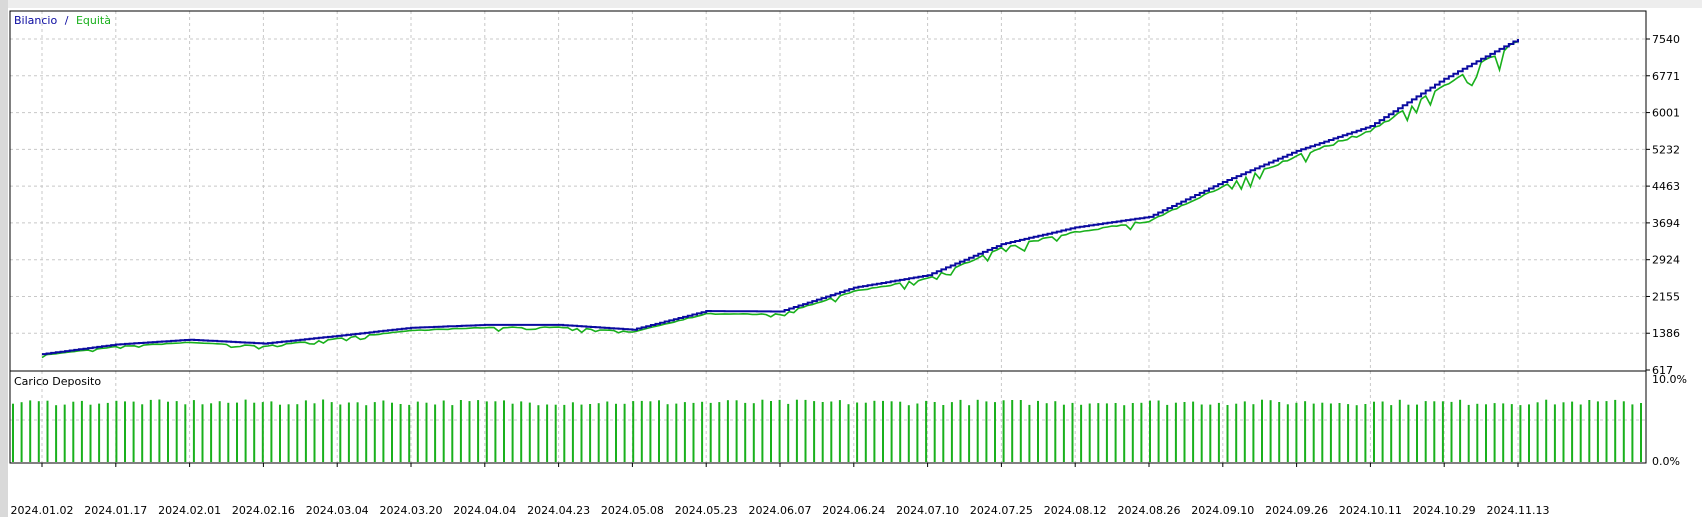 This screenshot has height=517, width=1702. I want to click on y-tick-label: 5232, so click(1666, 149).